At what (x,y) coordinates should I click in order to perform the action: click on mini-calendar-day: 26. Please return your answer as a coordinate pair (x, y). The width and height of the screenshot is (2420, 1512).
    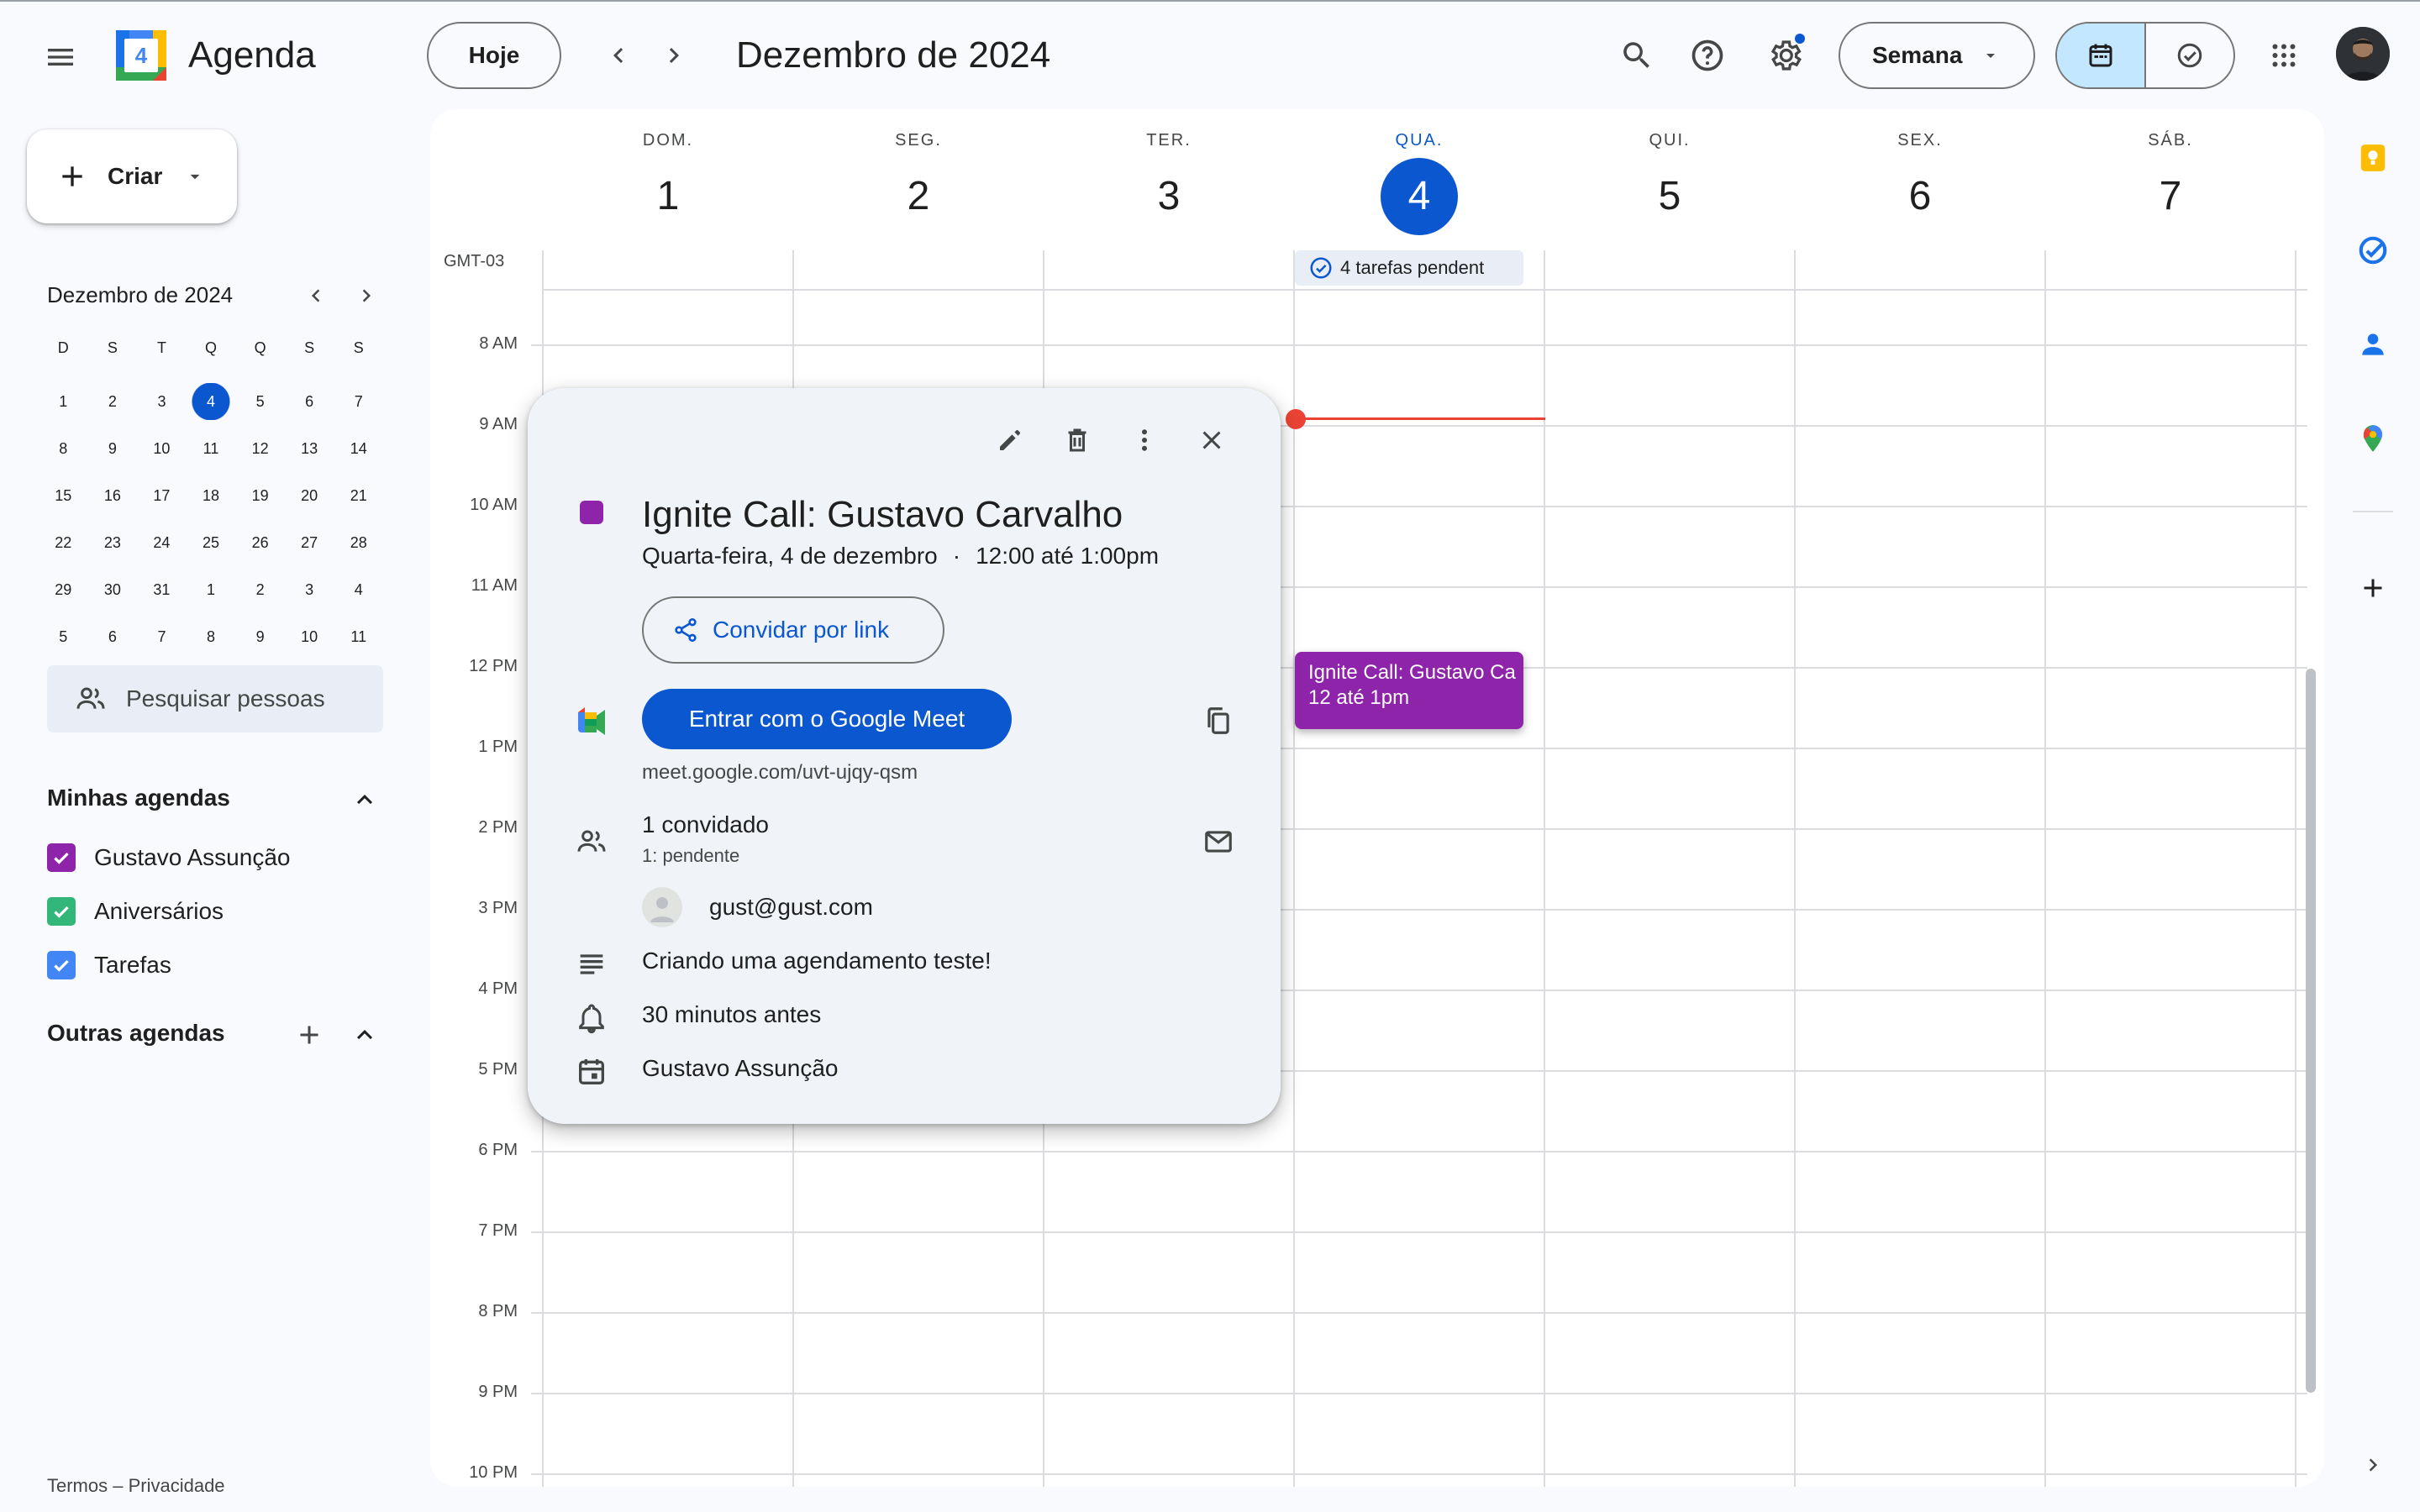
    Looking at the image, I should click on (260, 542).